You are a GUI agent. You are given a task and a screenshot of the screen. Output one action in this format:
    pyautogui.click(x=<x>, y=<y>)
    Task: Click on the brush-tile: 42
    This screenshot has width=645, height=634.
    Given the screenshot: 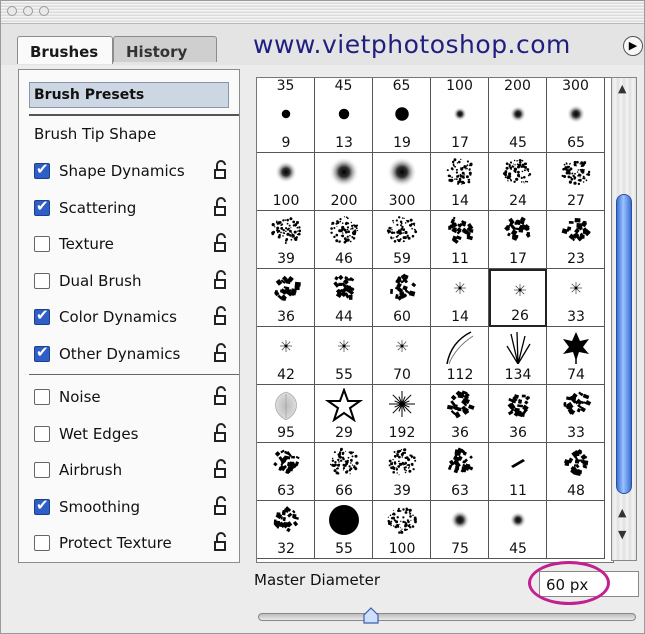 What is the action you would take?
    pyautogui.click(x=286, y=356)
    